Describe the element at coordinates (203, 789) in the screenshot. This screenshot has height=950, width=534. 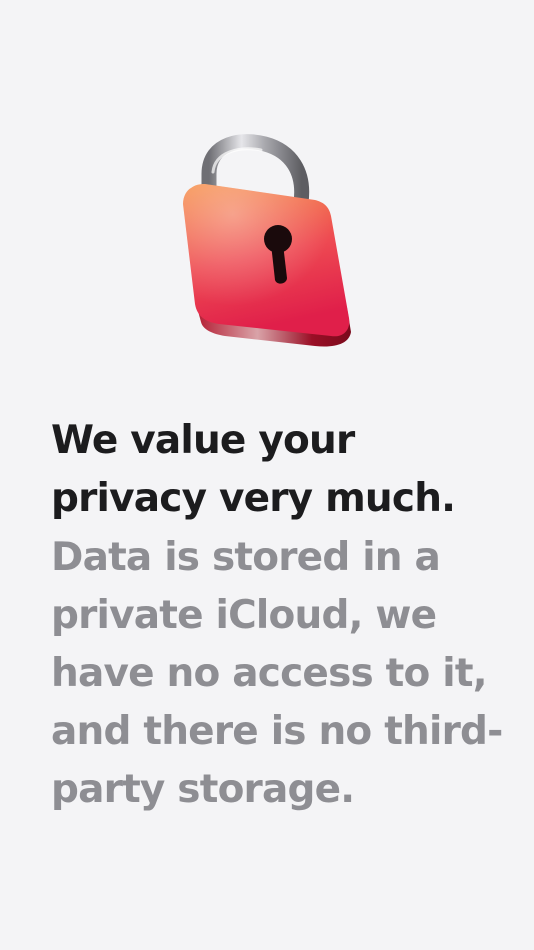
I see `description-line: party storage.` at that location.